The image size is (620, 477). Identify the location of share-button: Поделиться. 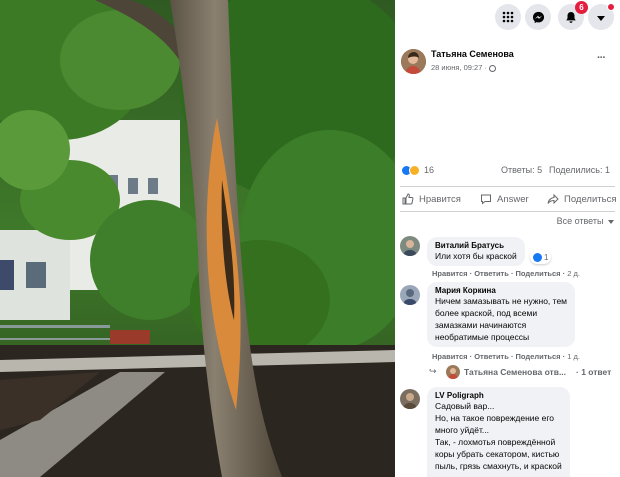
(581, 199).